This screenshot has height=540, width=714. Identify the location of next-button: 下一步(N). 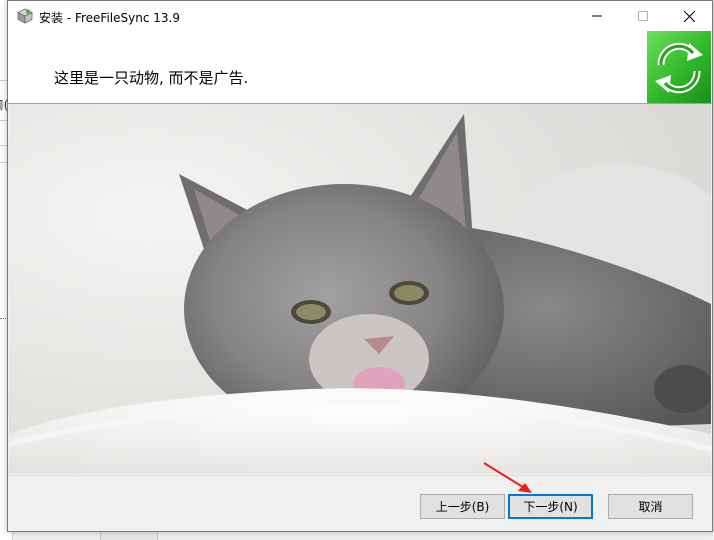
(550, 506).